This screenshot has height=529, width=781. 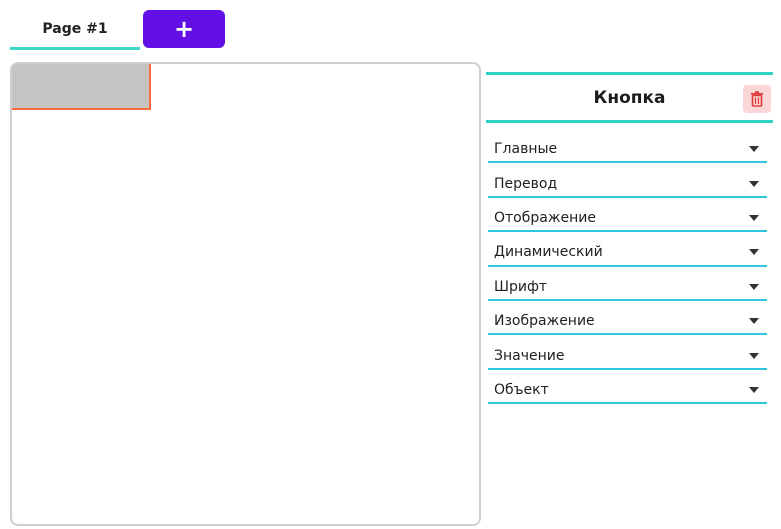 What do you see at coordinates (521, 286) in the screenshot?
I see `section-label: Шрифт` at bounding box center [521, 286].